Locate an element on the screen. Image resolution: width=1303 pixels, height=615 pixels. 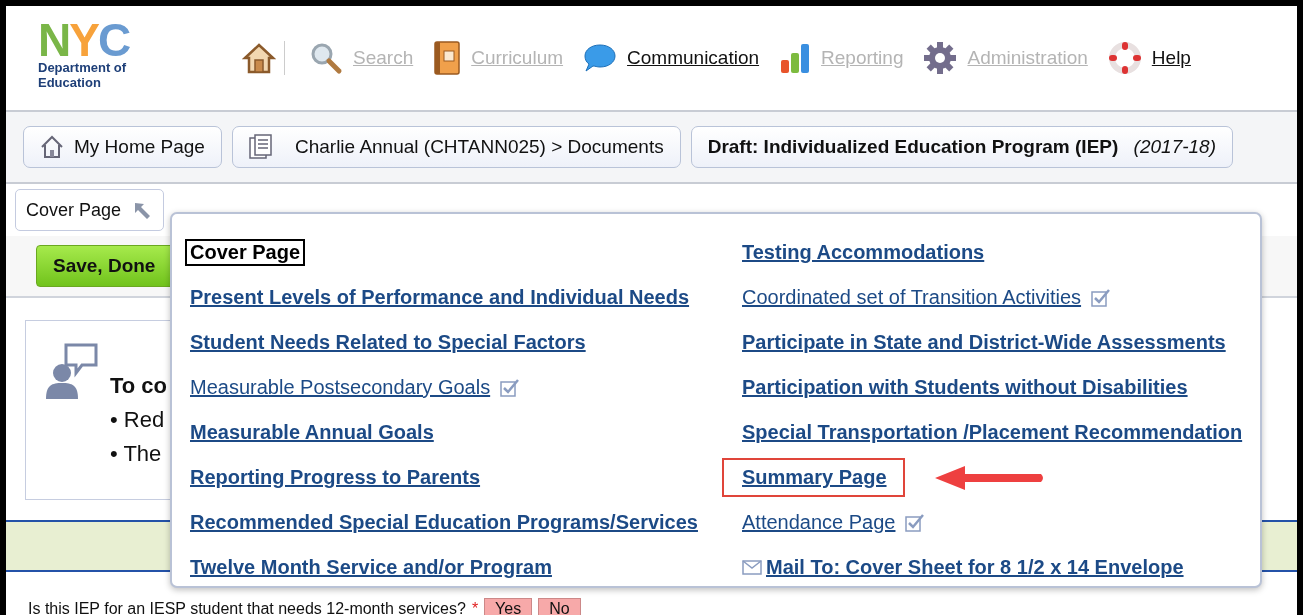
section-link: Participation with Students without Disabilities is located at coordinates (965, 387).